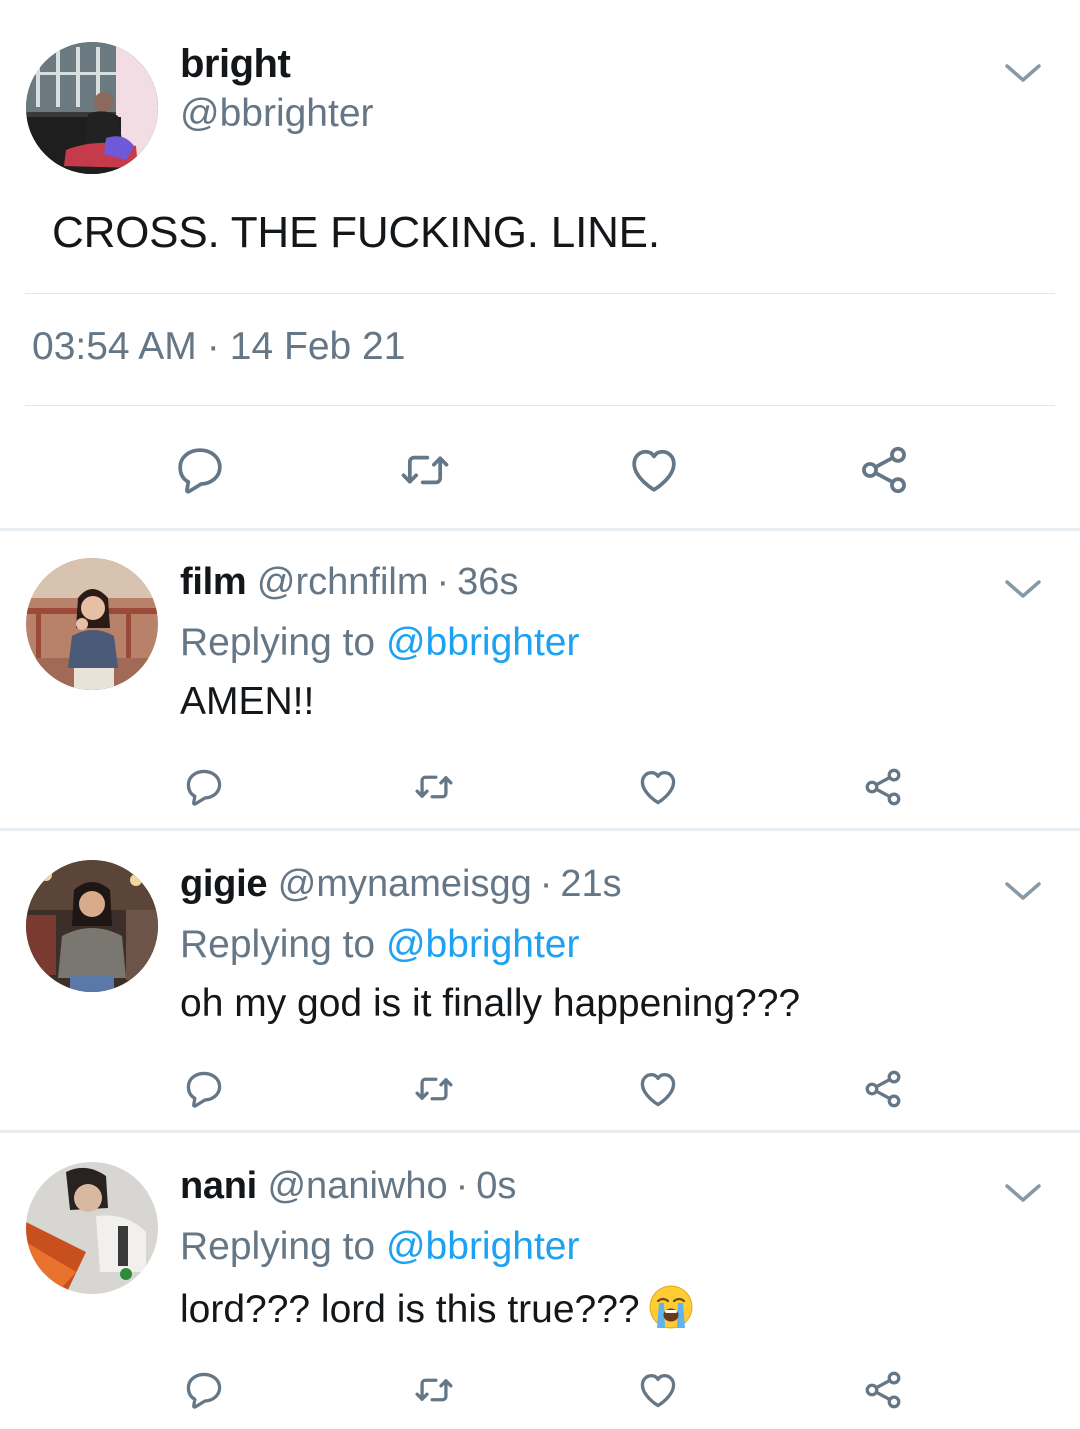 This screenshot has height=1429, width=1080. What do you see at coordinates (247, 701) in the screenshot?
I see `reply-text: AMEN!!` at bounding box center [247, 701].